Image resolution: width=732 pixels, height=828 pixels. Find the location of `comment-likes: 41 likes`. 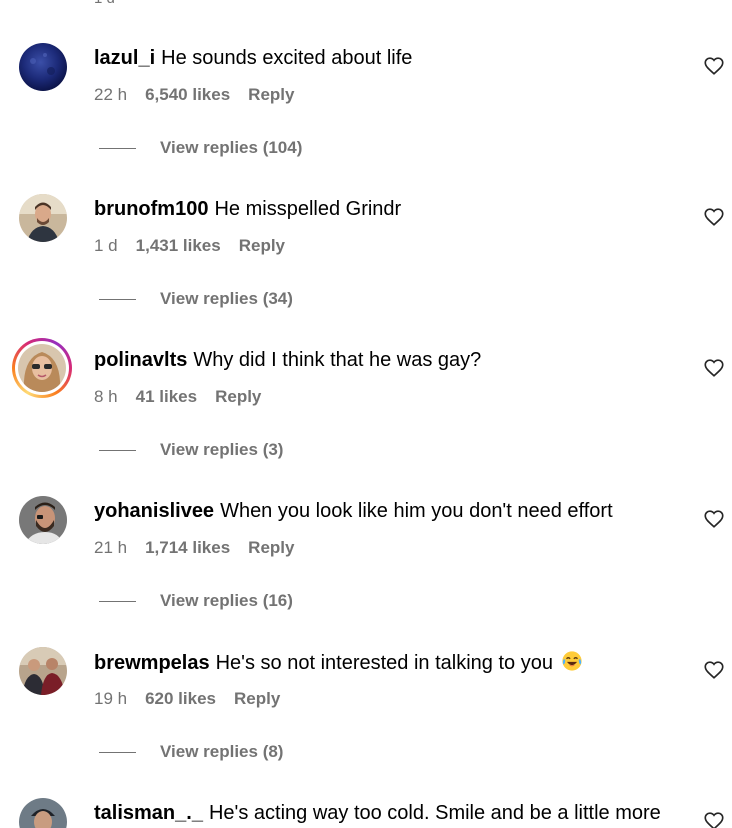

comment-likes: 41 likes is located at coordinates (166, 396).